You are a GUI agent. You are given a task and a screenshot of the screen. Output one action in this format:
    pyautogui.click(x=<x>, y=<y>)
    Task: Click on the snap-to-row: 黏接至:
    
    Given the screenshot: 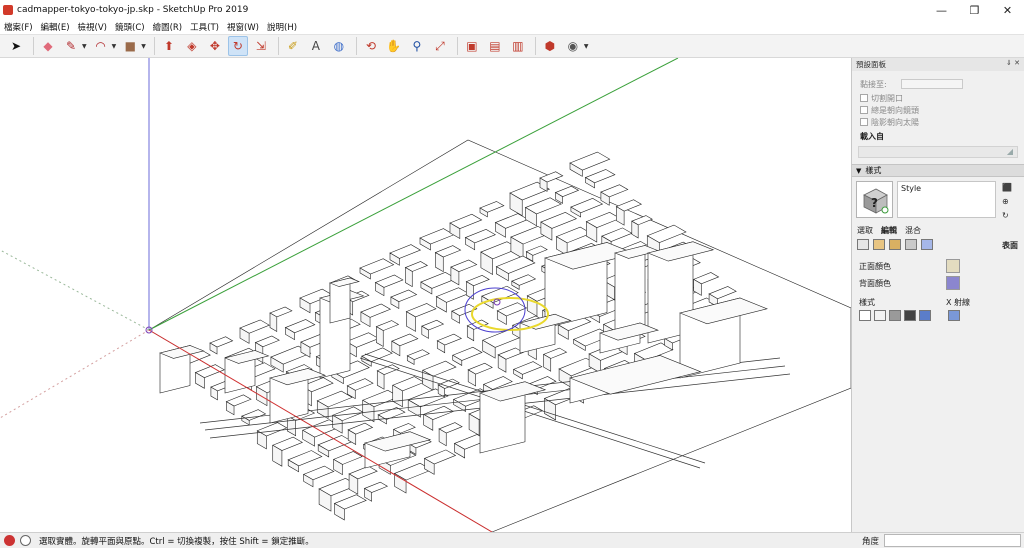 What is the action you would take?
    pyautogui.click(x=938, y=84)
    